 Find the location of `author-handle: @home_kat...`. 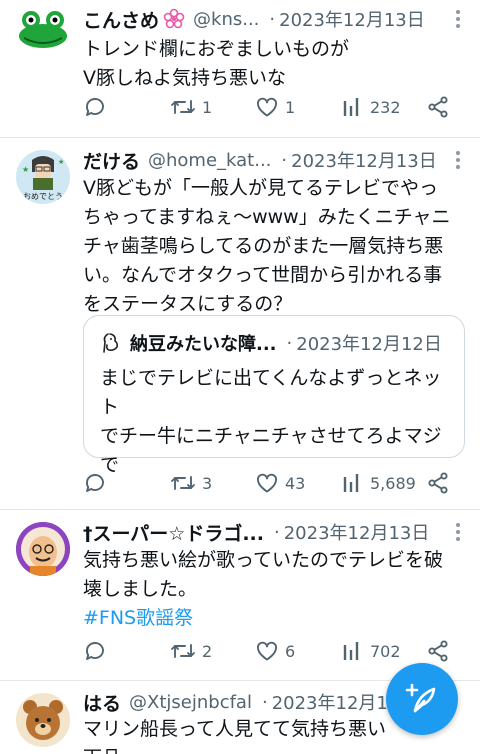

author-handle: @home_kat... is located at coordinates (209, 160).